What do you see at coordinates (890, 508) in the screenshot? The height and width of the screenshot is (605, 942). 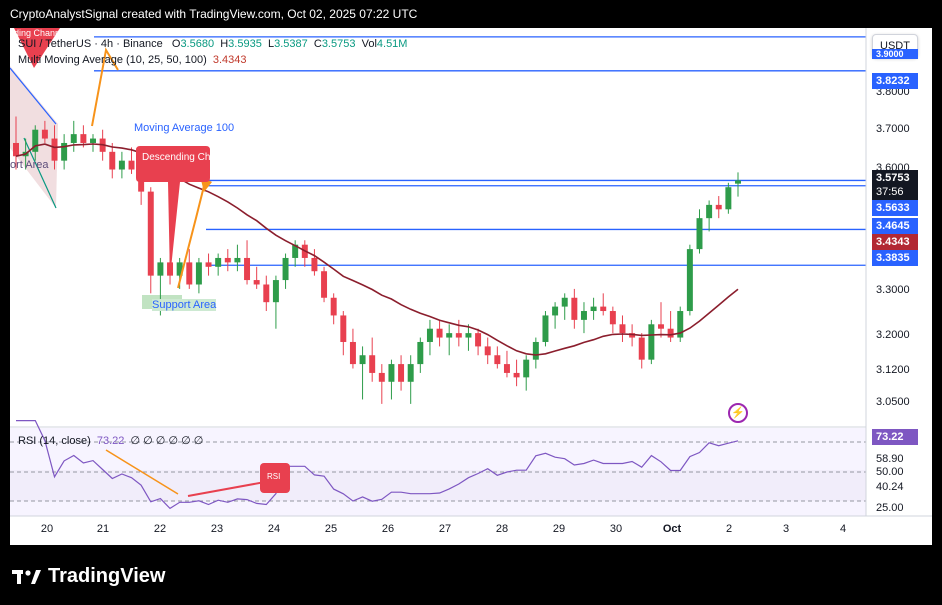 I see `rsi-axis-label: 25.00` at bounding box center [890, 508].